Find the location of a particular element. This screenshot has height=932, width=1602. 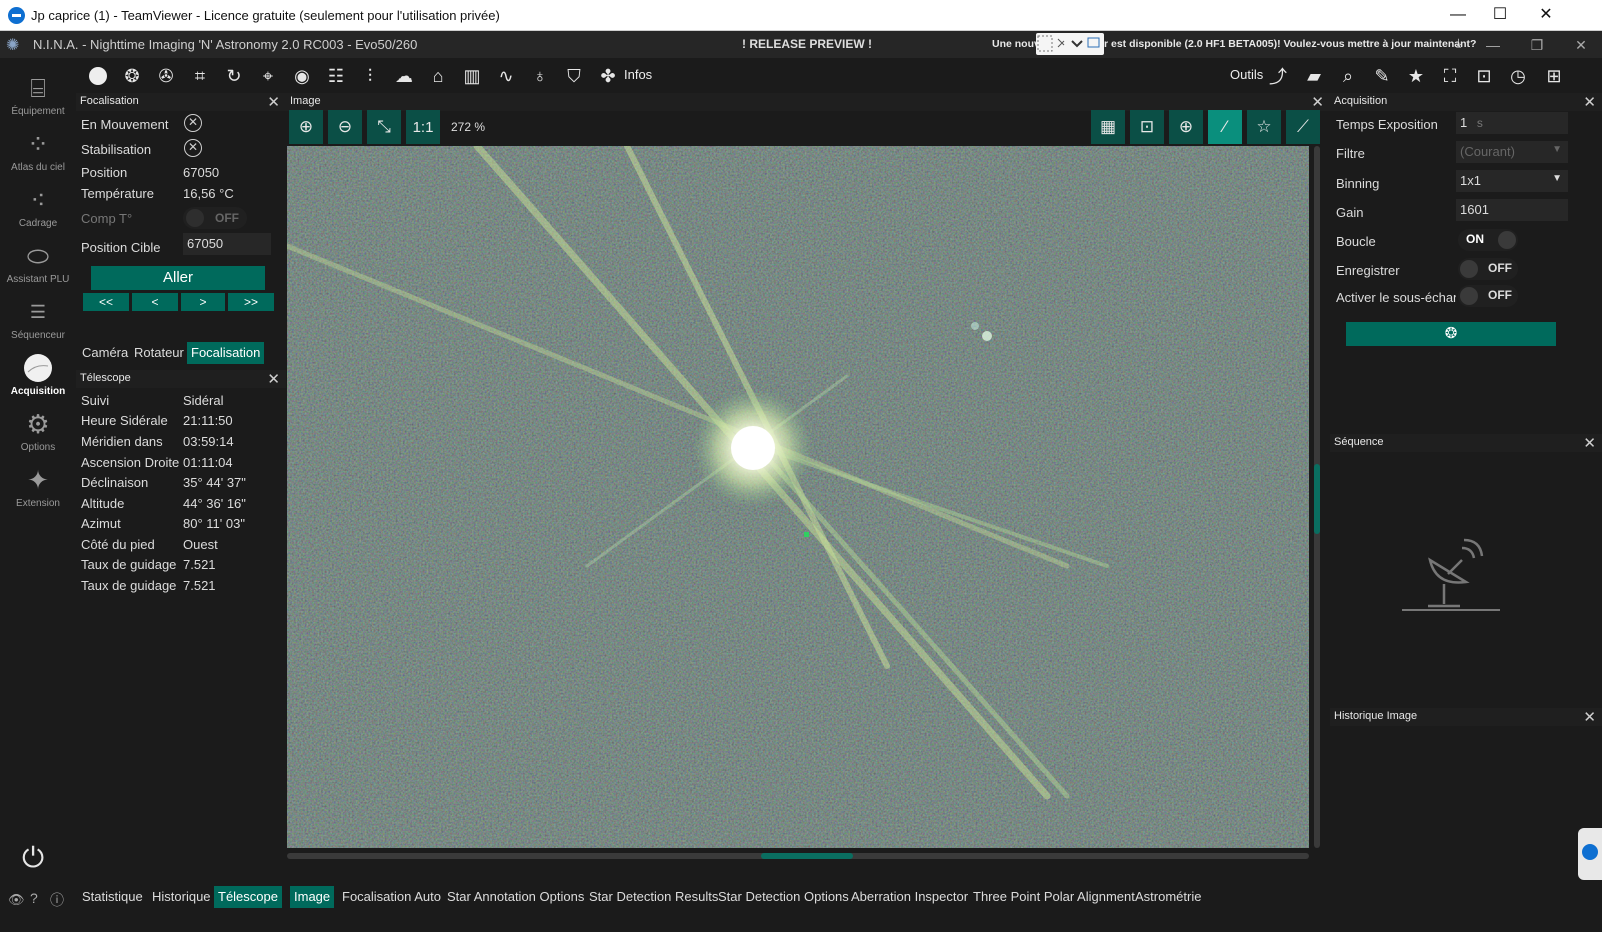

crosshair-icon: ⊕ is located at coordinates (1186, 127).